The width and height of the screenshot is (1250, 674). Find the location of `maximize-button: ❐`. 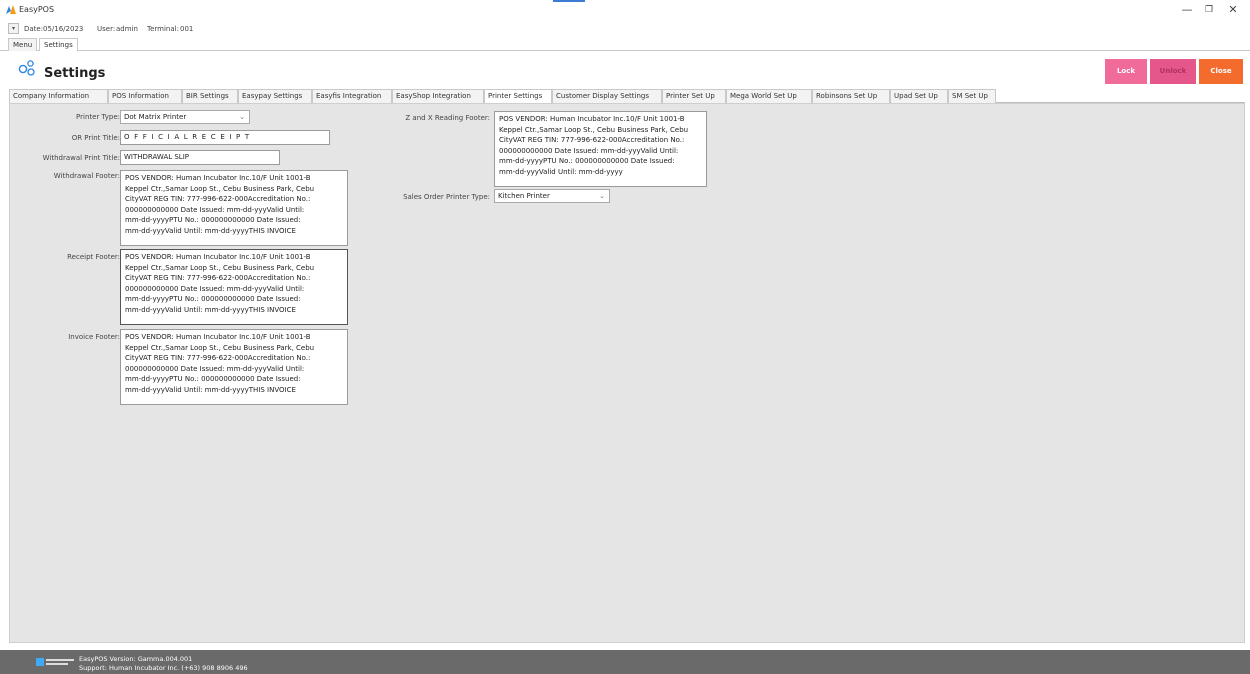

maximize-button: ❐ is located at coordinates (1209, 10).